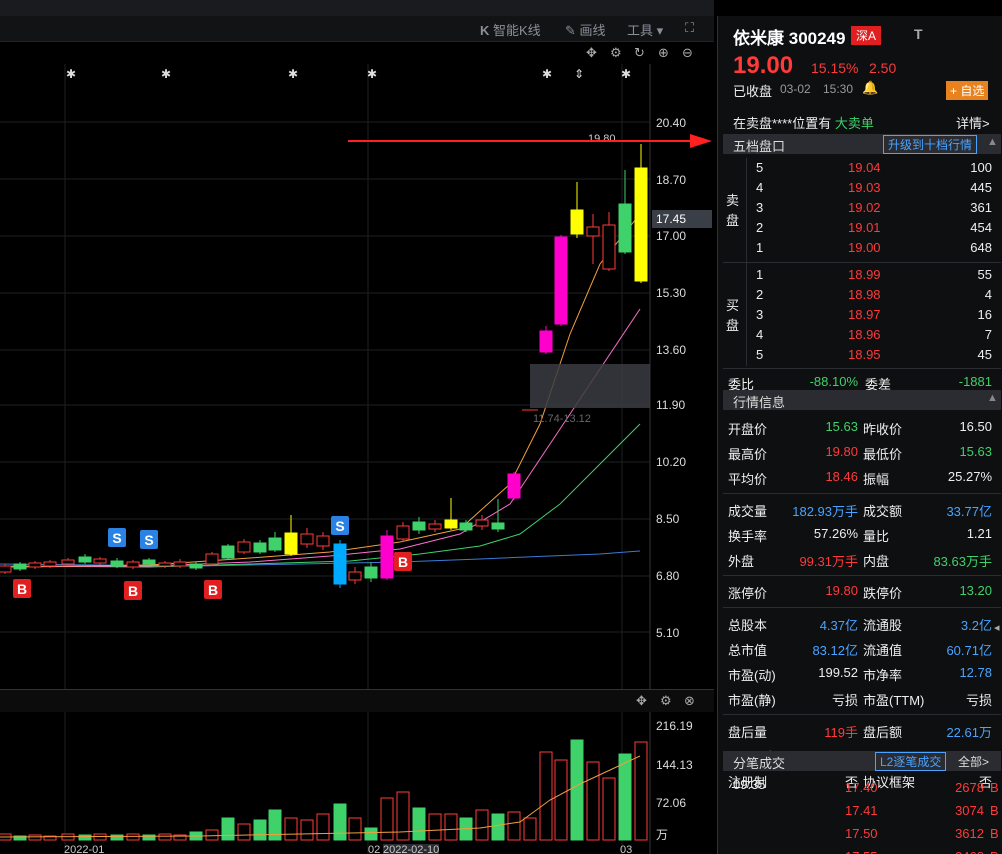  I want to click on order-level-row: 1 18.99 55, so click(860, 276).